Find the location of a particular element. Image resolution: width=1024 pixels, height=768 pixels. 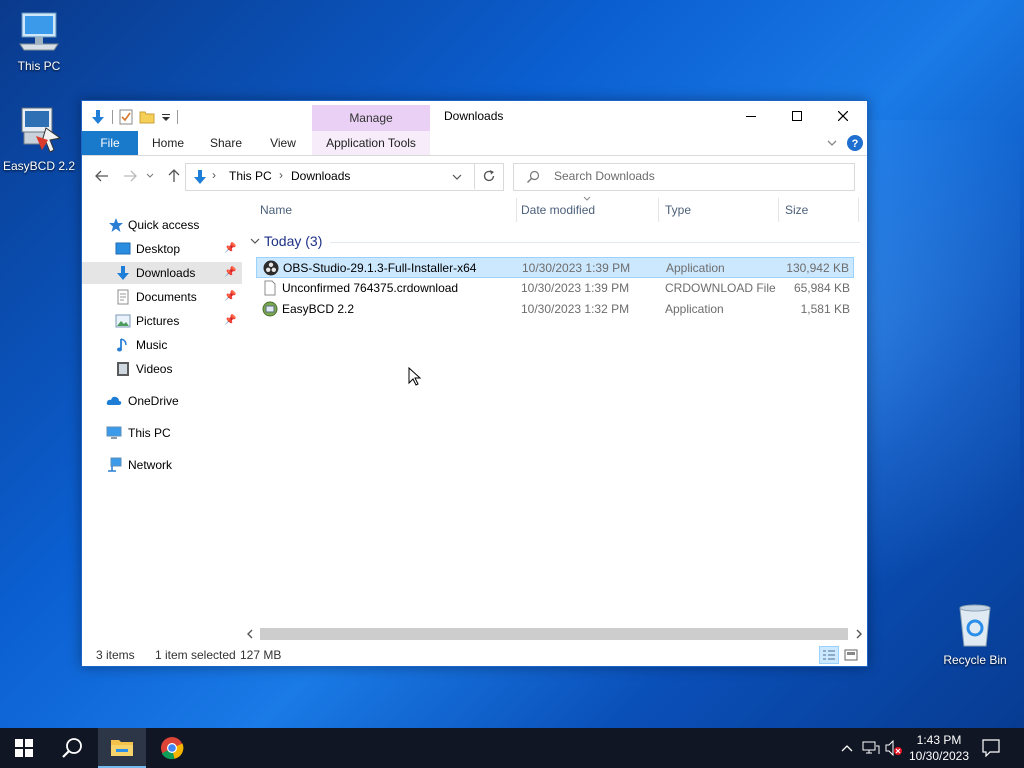

nav-onedrive: OneDrive is located at coordinates (162, 401).